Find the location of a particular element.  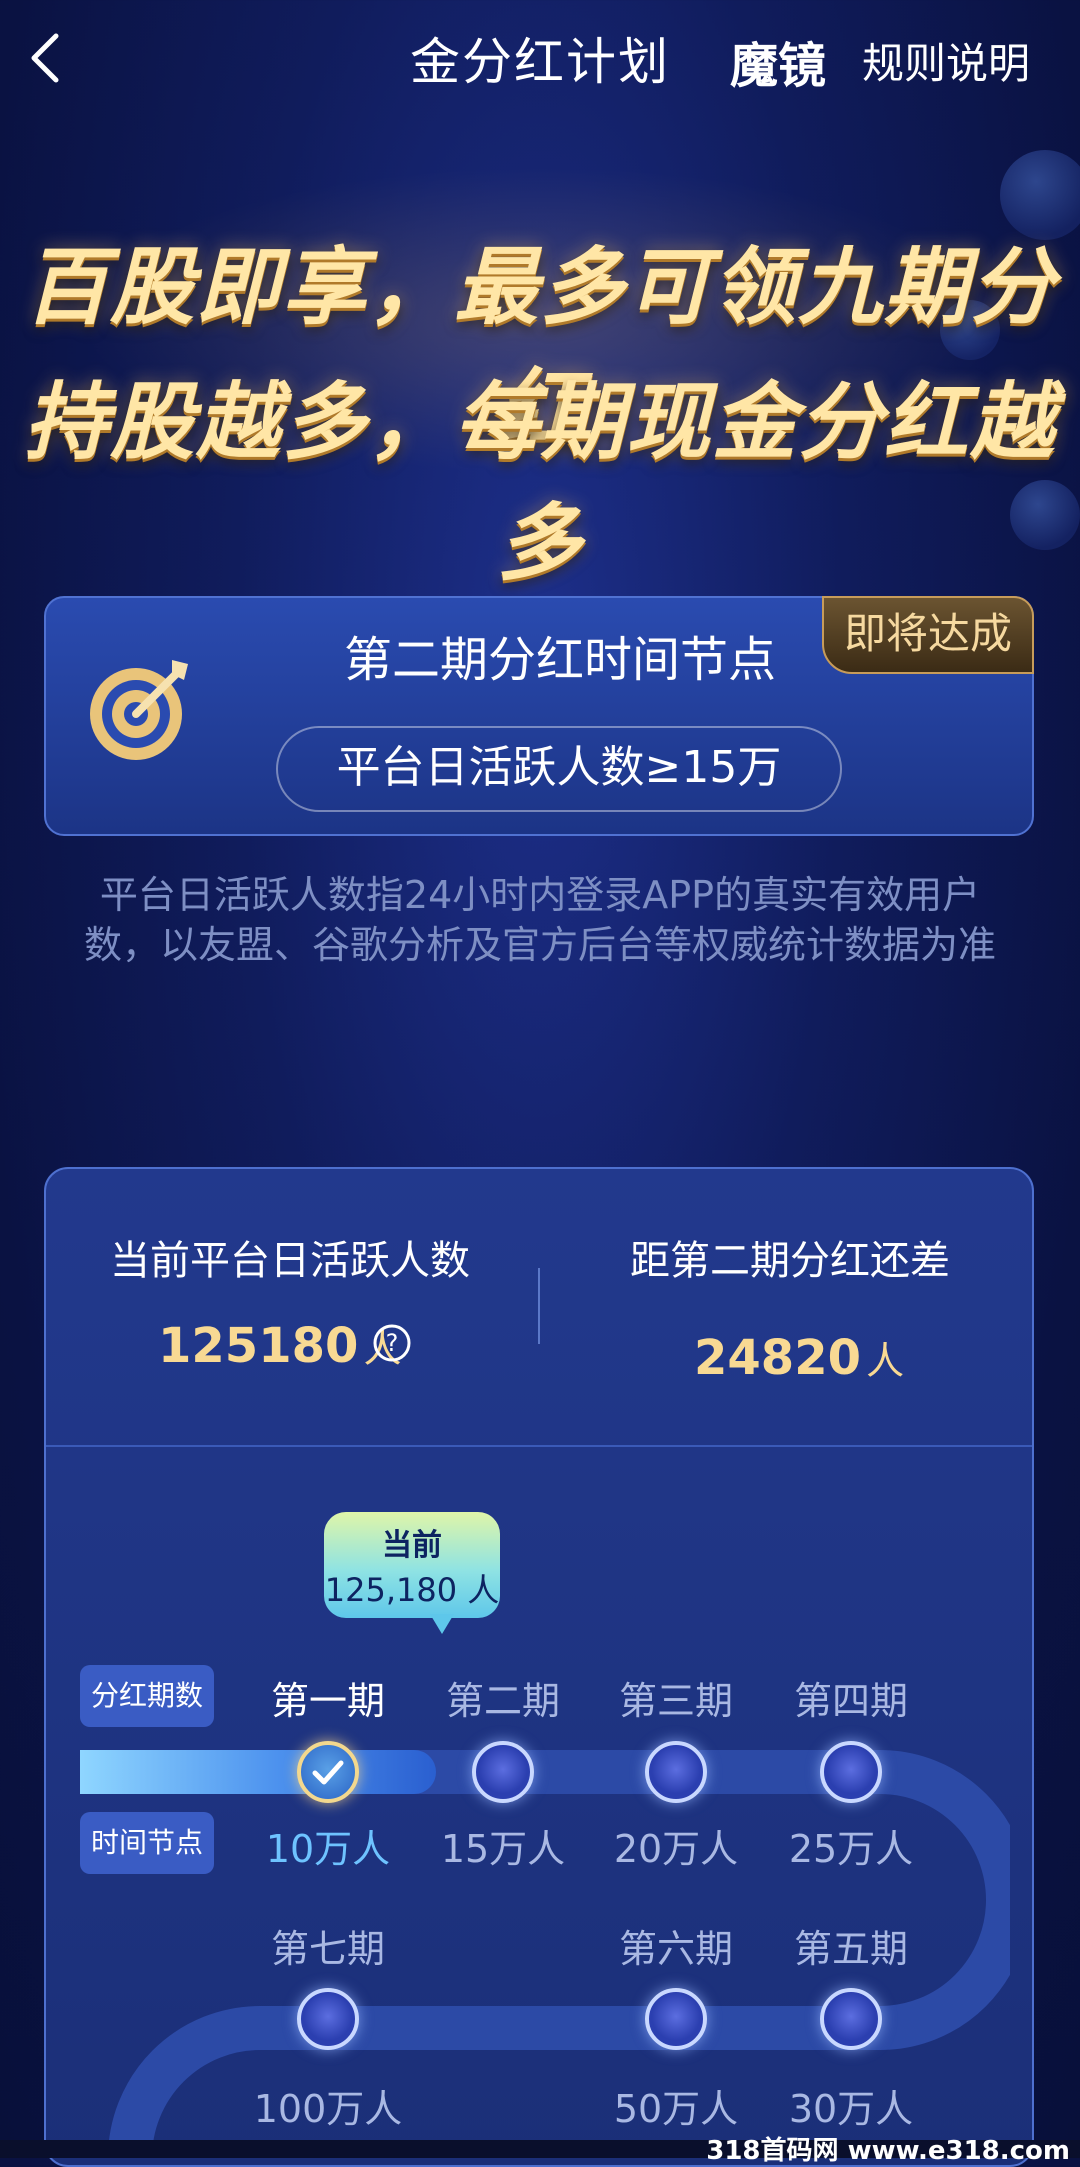

check-icon is located at coordinates (328, 1772).